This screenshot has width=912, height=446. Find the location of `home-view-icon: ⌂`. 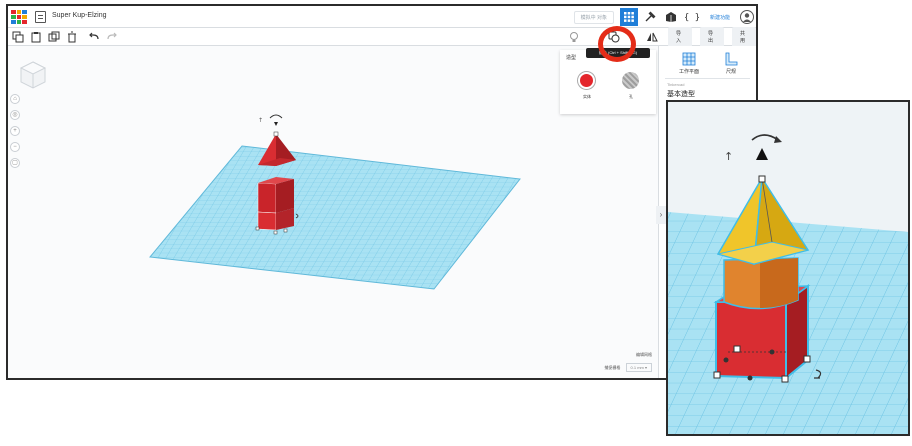

home-view-icon: ⌂ is located at coordinates (15, 99).